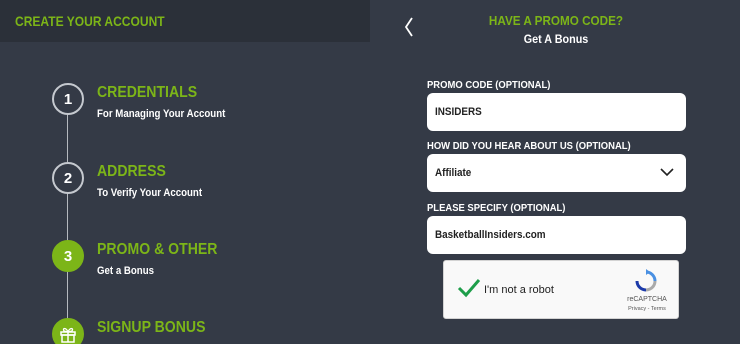  What do you see at coordinates (161, 114) in the screenshot?
I see `step-1-subtitle: For Managing Your Account` at bounding box center [161, 114].